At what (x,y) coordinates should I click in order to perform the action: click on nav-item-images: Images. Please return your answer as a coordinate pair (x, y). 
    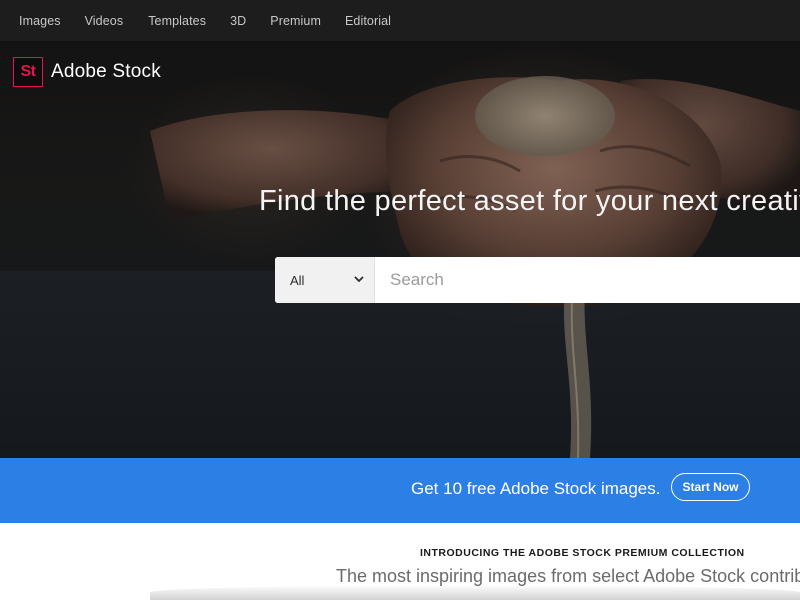
    Looking at the image, I should click on (40, 21).